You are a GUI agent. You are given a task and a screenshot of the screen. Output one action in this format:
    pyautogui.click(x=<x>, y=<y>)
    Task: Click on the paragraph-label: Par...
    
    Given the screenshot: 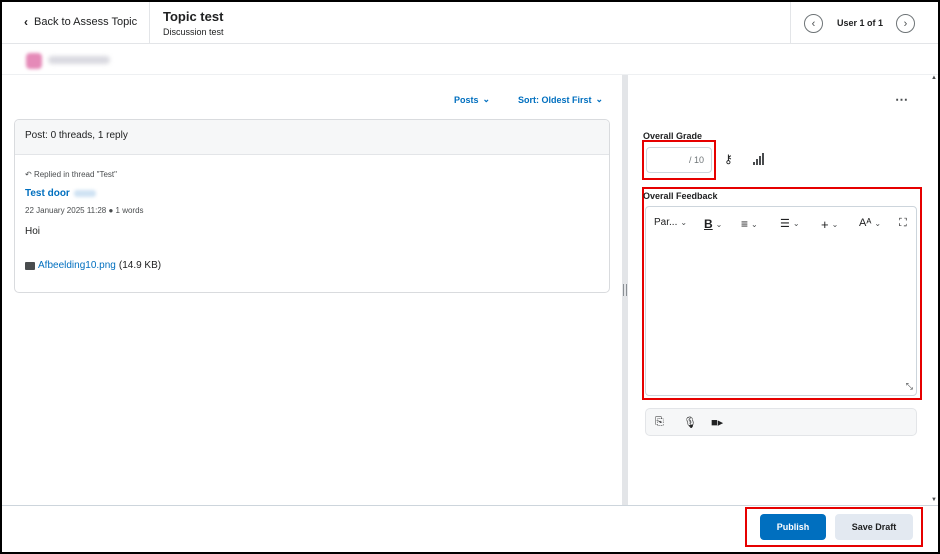 What is the action you would take?
    pyautogui.click(x=666, y=222)
    